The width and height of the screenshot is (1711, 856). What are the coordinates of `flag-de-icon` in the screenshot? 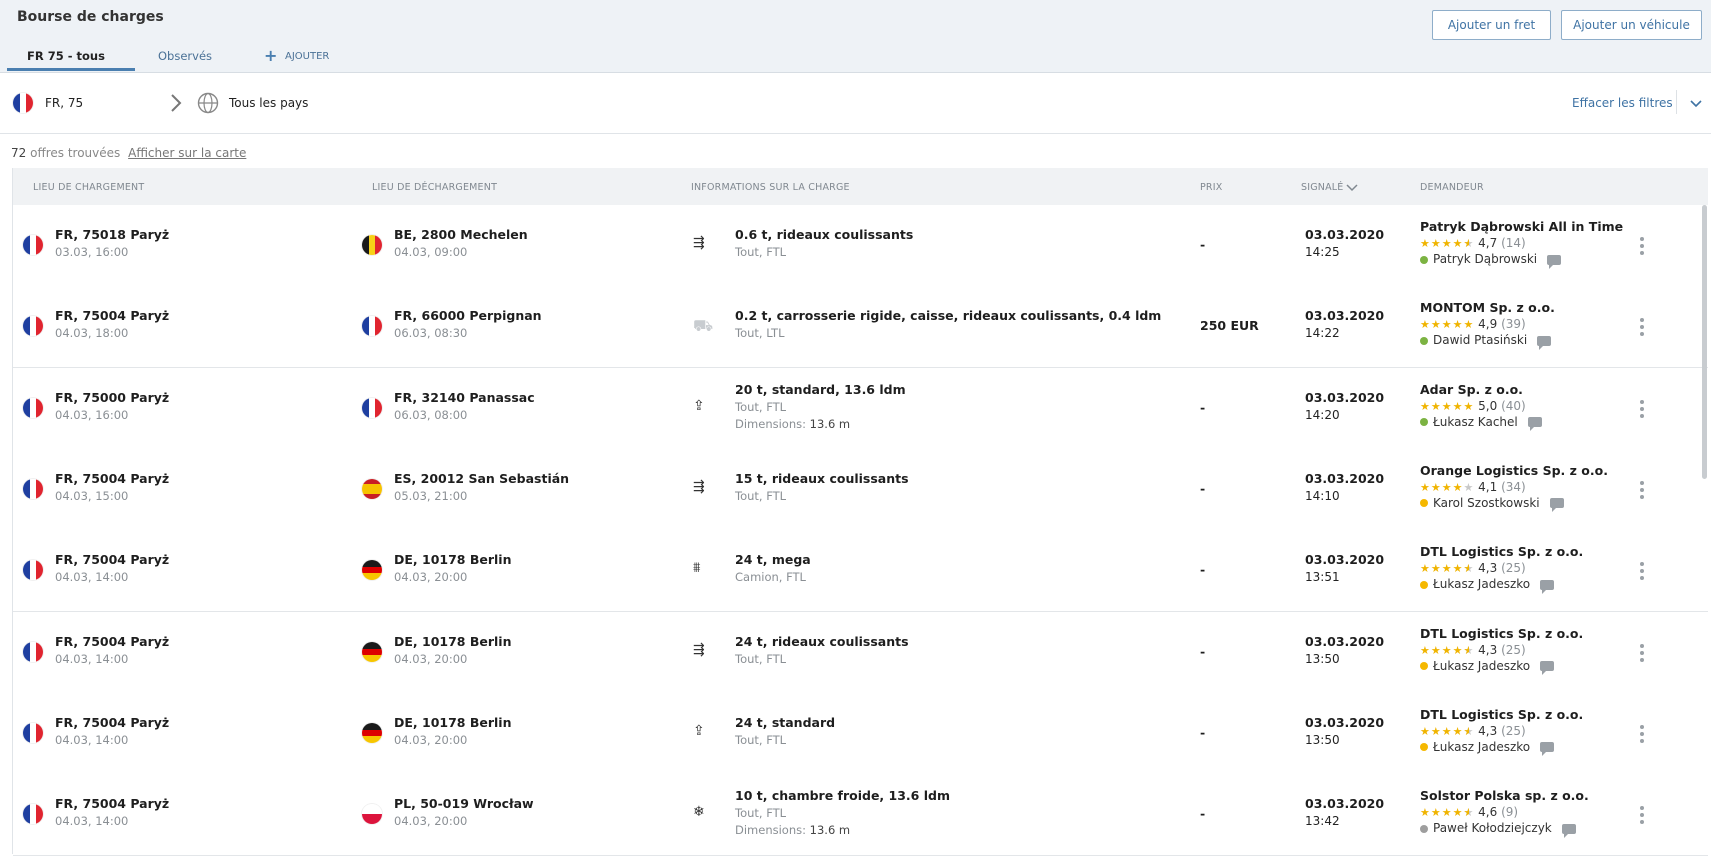 It's located at (372, 732).